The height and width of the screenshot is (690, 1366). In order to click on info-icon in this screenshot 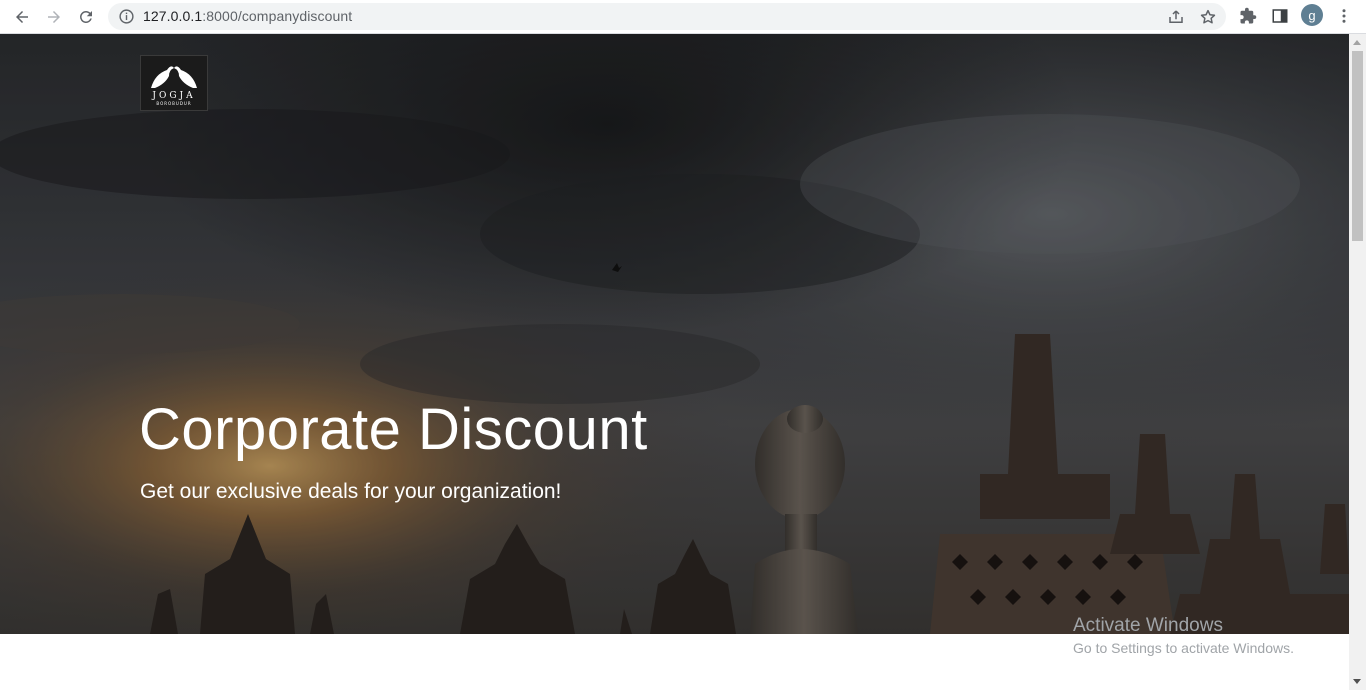, I will do `click(126, 16)`.